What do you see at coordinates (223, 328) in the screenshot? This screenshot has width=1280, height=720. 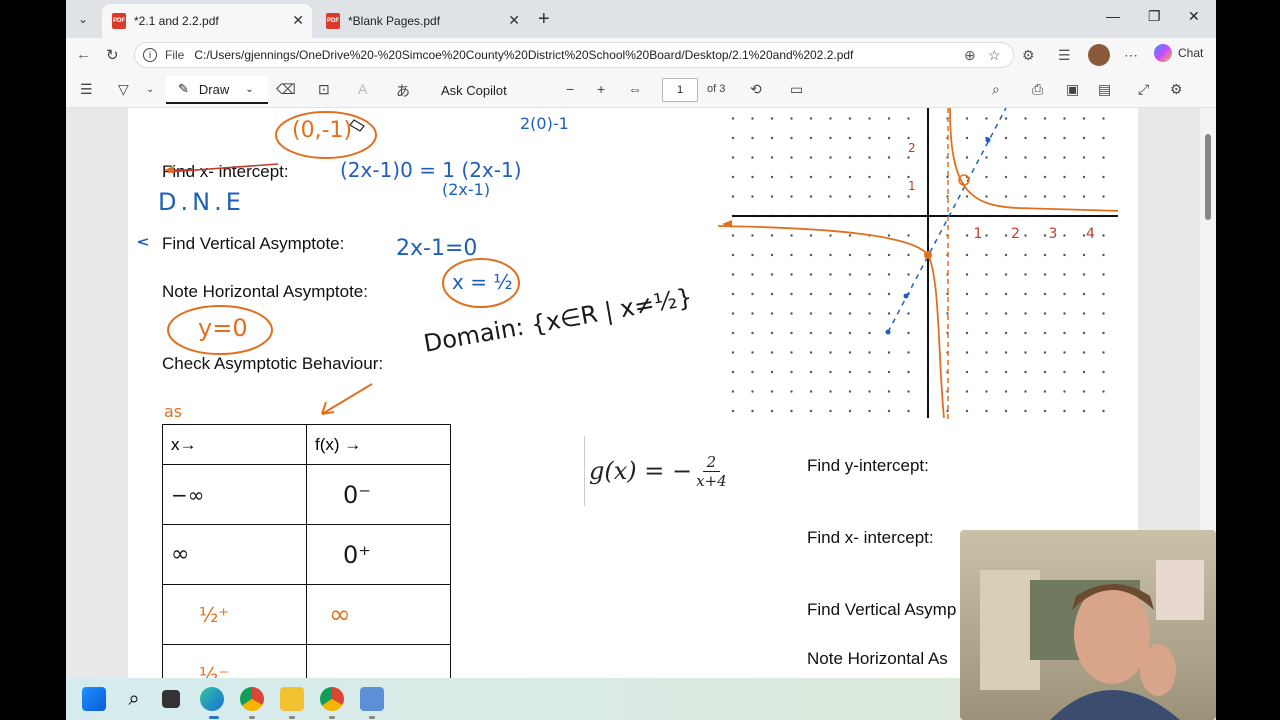 I see `ink-ha-answer: y=0` at bounding box center [223, 328].